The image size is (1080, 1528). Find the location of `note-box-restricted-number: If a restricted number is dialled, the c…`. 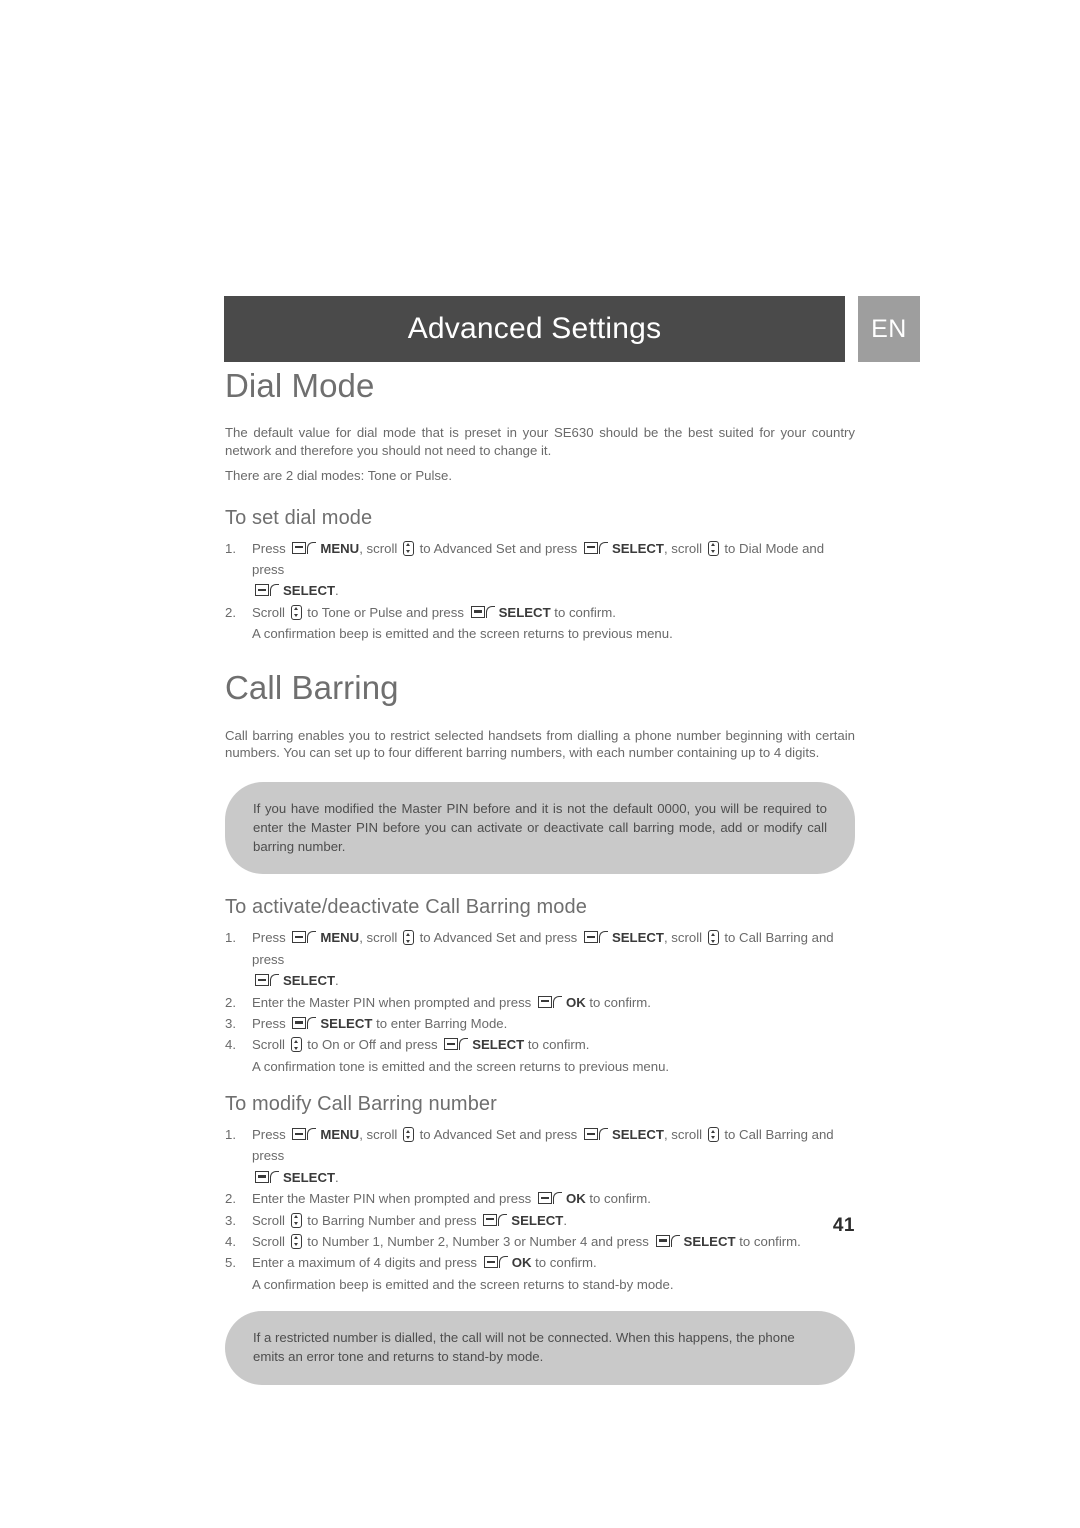

note-box-restricted-number: If a restricted number is dialled, the c… is located at coordinates (540, 1348).